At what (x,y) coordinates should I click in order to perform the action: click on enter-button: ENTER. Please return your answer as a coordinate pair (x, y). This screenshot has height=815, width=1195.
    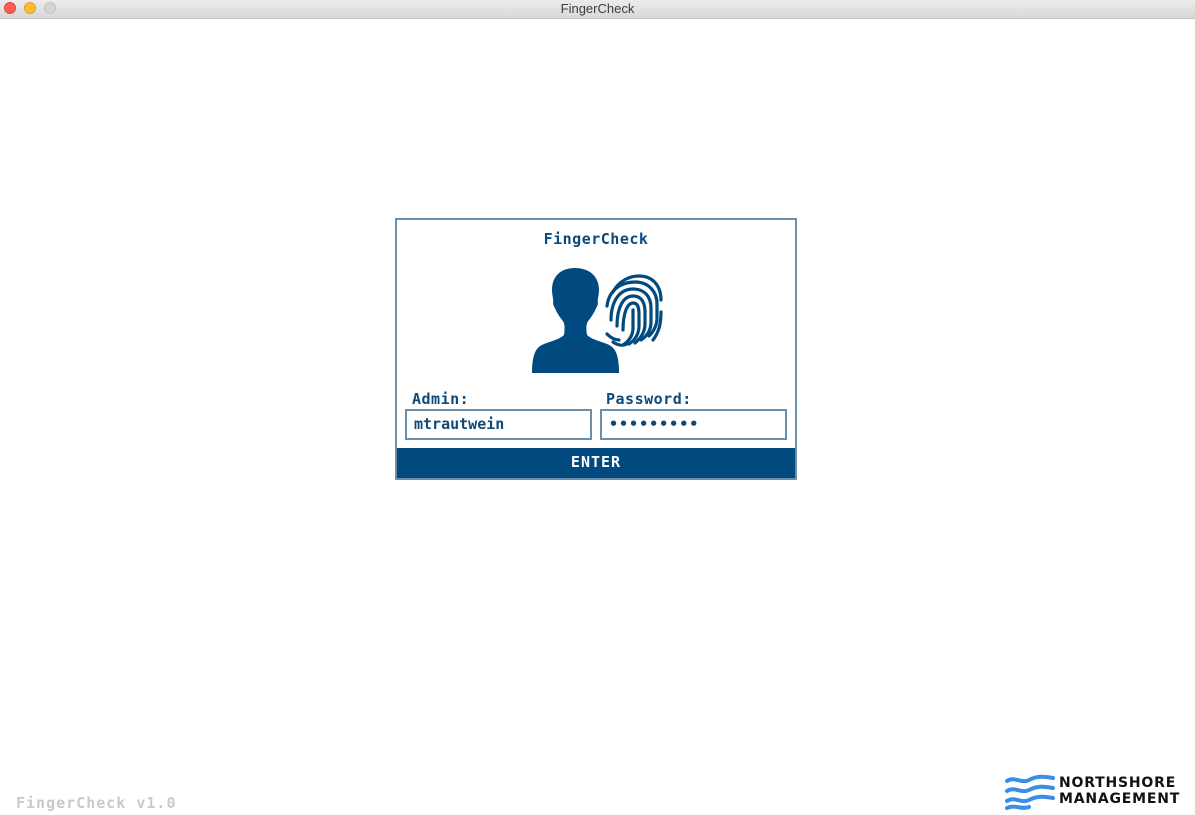
    Looking at the image, I should click on (596, 463).